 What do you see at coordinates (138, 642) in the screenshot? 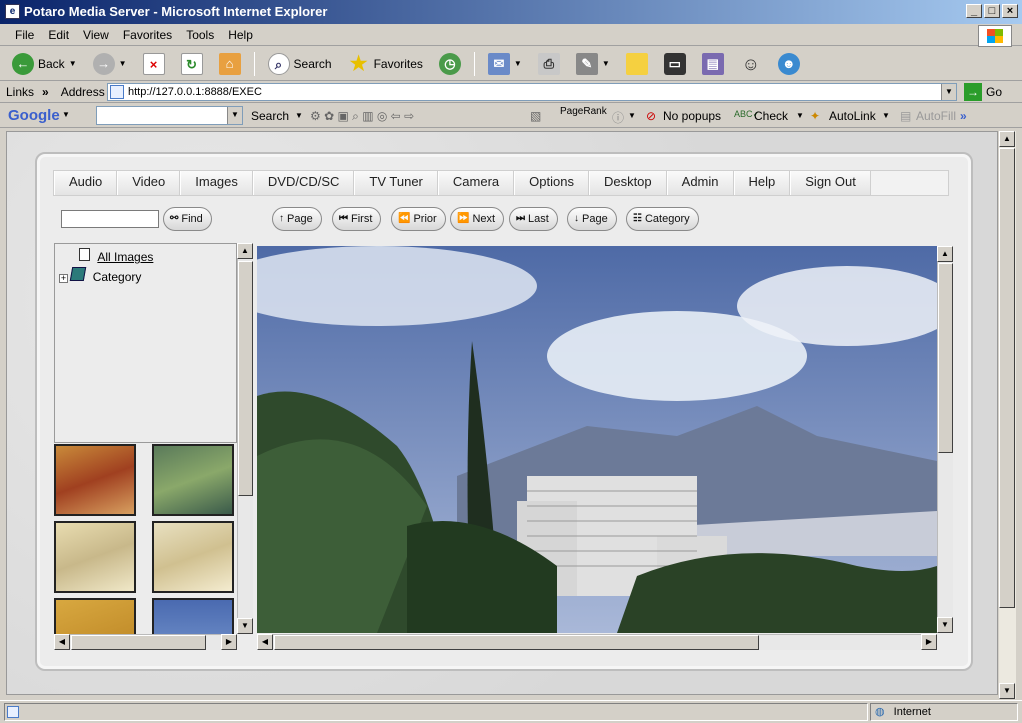
I see `left-hscroll-thumb` at bounding box center [138, 642].